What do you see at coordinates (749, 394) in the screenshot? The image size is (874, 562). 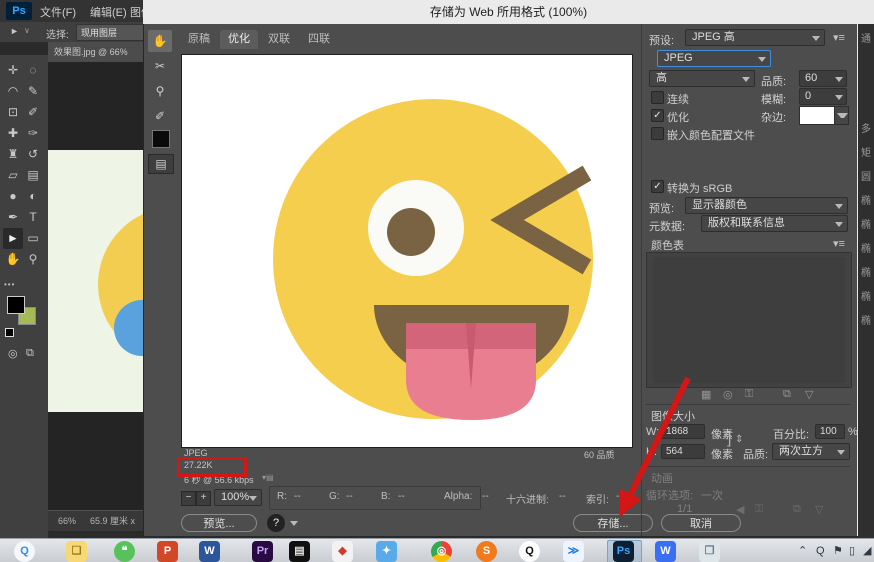 I see `lock-color-icon: ⚿` at bounding box center [749, 394].